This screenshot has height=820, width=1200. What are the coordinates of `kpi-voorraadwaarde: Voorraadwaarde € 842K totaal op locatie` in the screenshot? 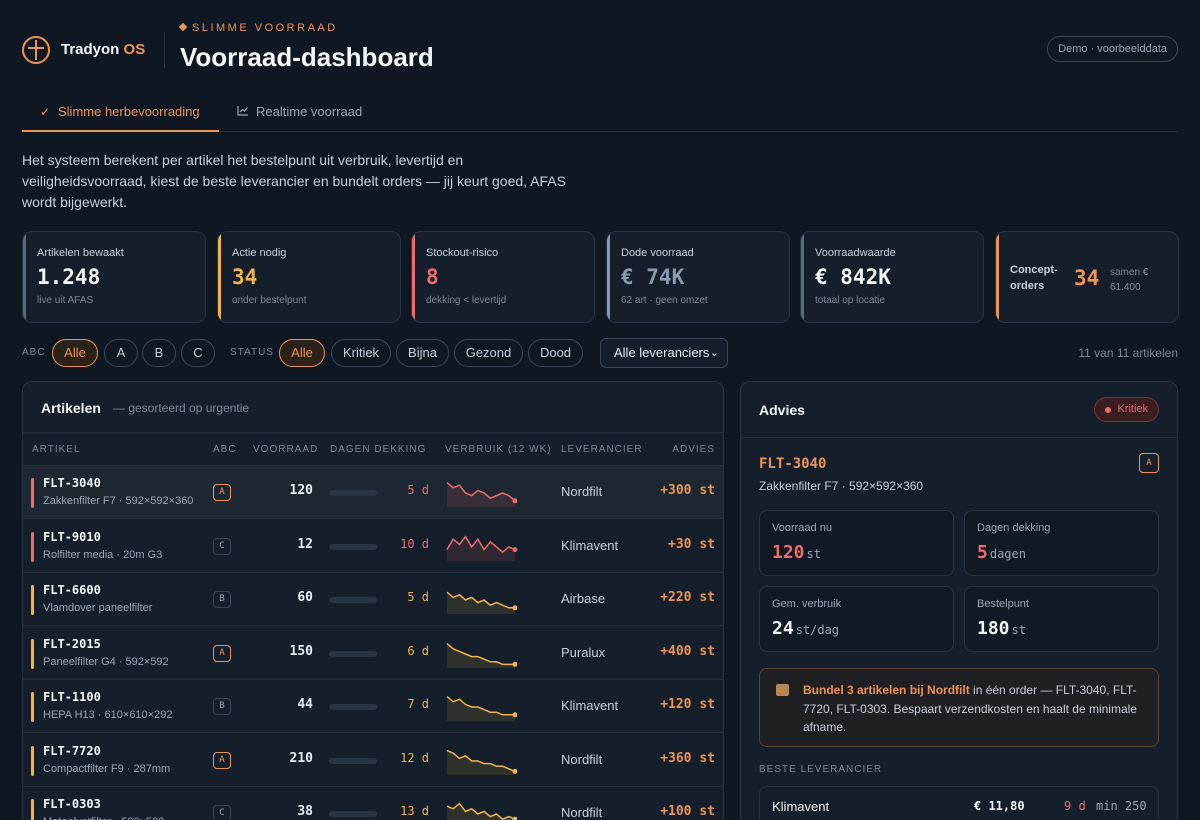 It's located at (892, 277).